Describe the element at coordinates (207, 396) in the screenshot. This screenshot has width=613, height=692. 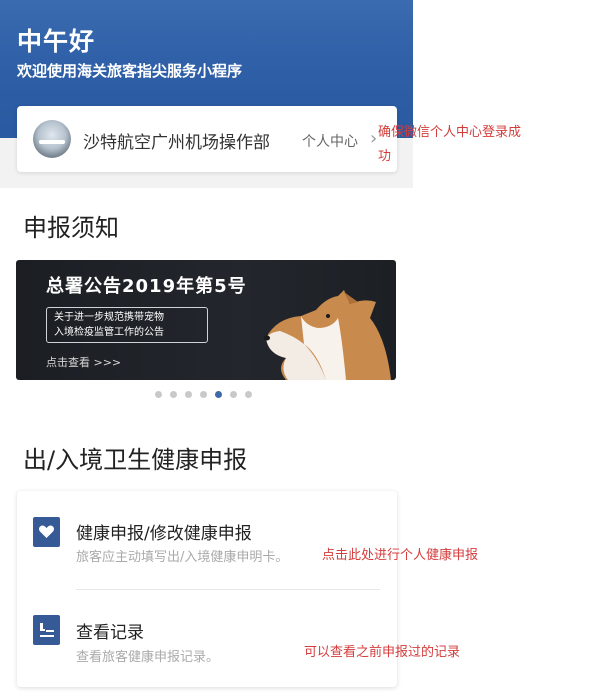
I see `carousel-indicator` at that location.